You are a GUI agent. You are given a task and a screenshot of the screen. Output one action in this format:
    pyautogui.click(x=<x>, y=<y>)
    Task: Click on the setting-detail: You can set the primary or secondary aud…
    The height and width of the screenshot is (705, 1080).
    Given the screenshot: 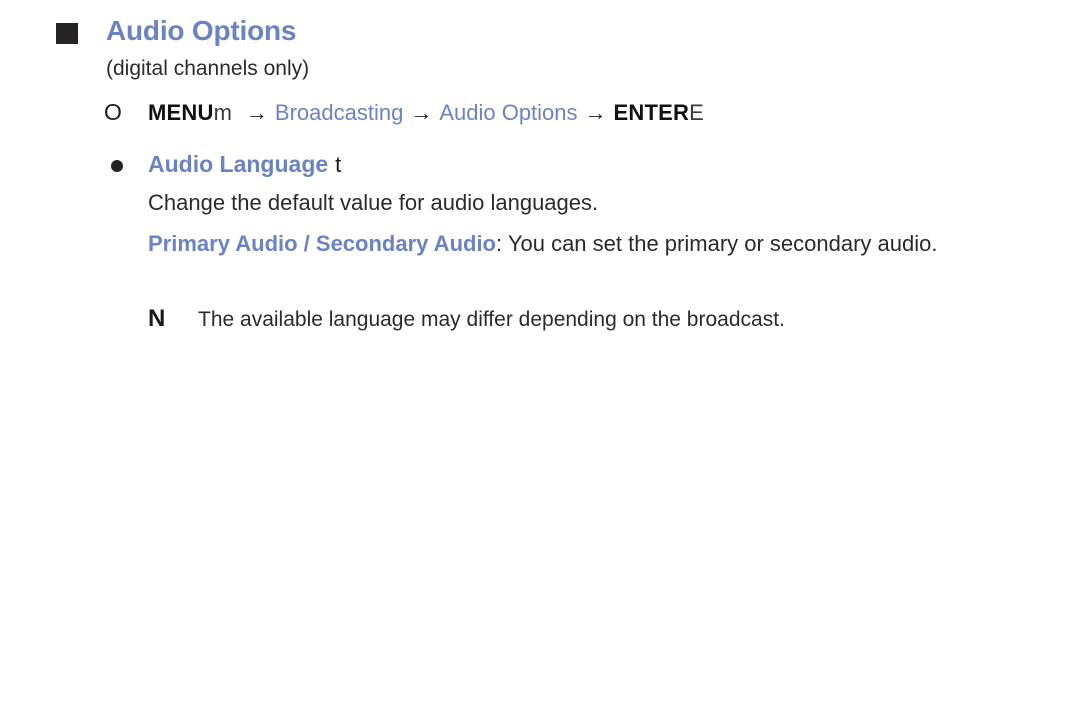 What is the action you would take?
    pyautogui.click(x=722, y=243)
    